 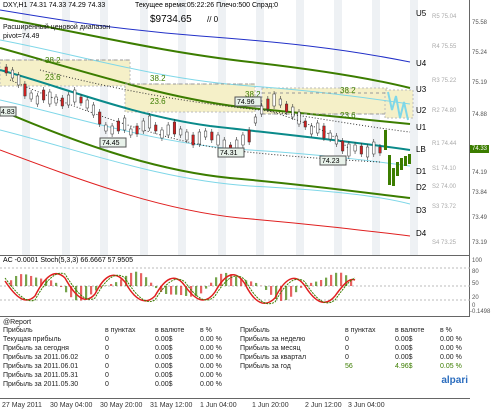 What do you see at coordinates (479, 173) in the screenshot?
I see `price-tick: 74.19` at bounding box center [479, 173].